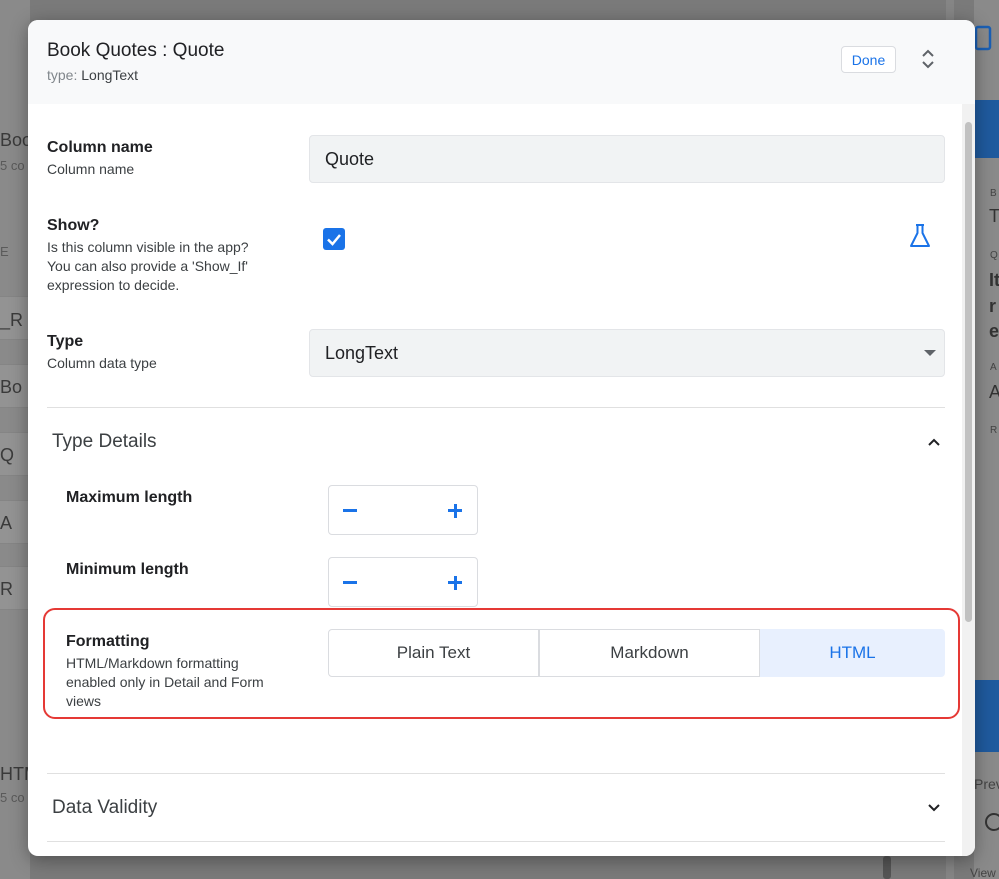 This screenshot has height=879, width=999. I want to click on bg-right-text: R, so click(994, 430).